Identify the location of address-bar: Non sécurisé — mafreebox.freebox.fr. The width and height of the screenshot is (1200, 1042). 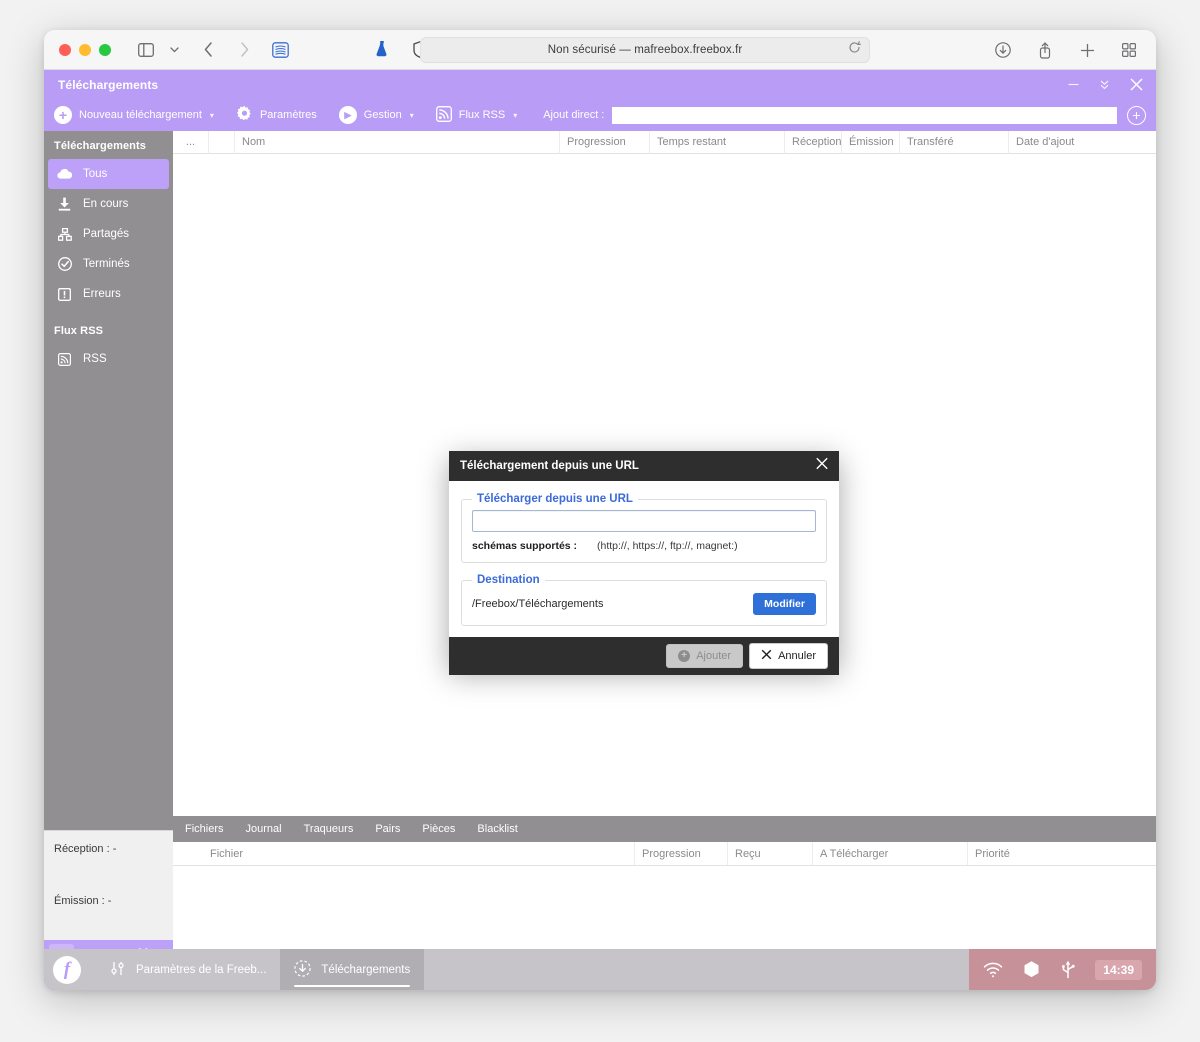
(645, 50).